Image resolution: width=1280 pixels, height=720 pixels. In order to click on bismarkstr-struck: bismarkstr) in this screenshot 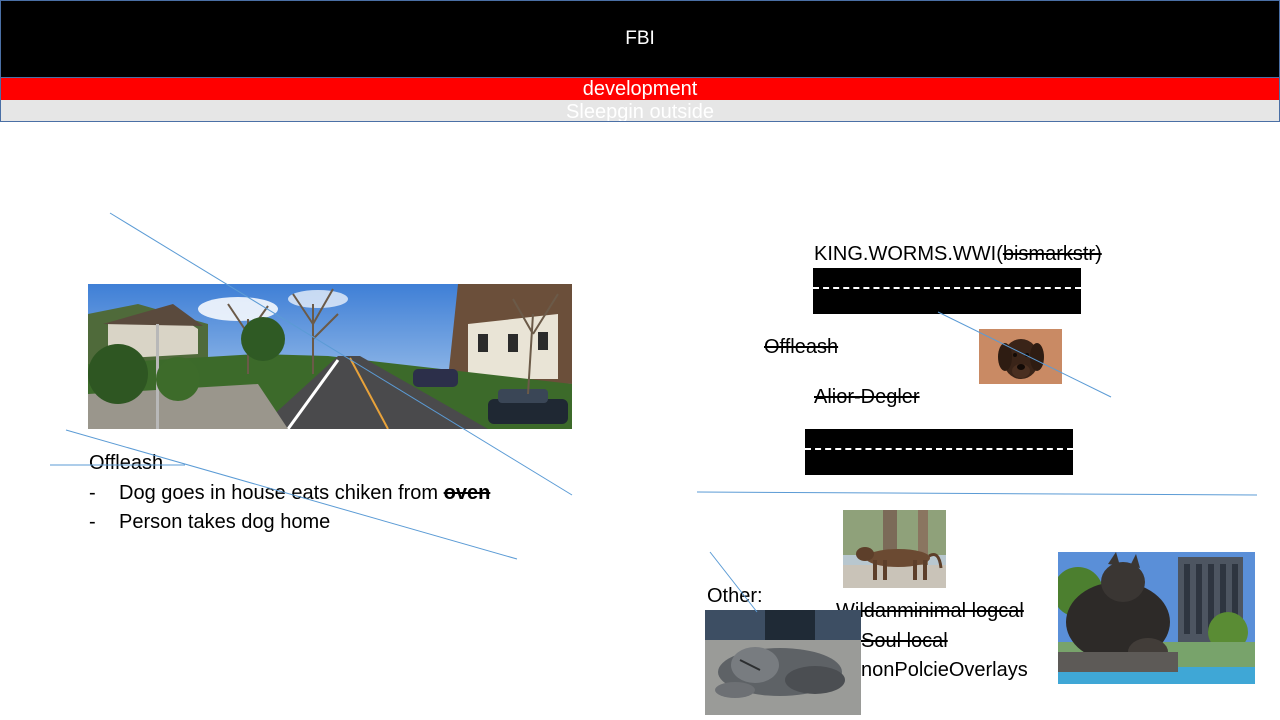, I will do `click(1052, 254)`.